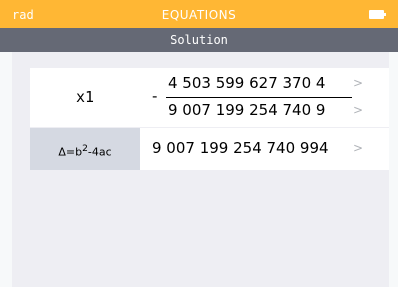 This screenshot has width=398, height=287. Describe the element at coordinates (85, 97) in the screenshot. I see `solution-label-x1: x1` at that location.